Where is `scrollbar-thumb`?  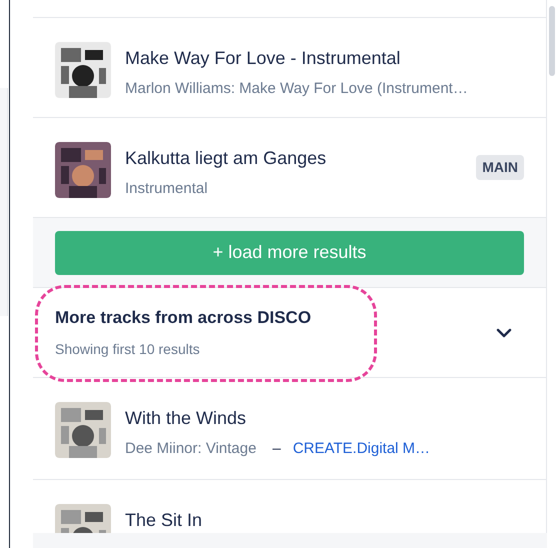
scrollbar-thumb is located at coordinates (552, 41).